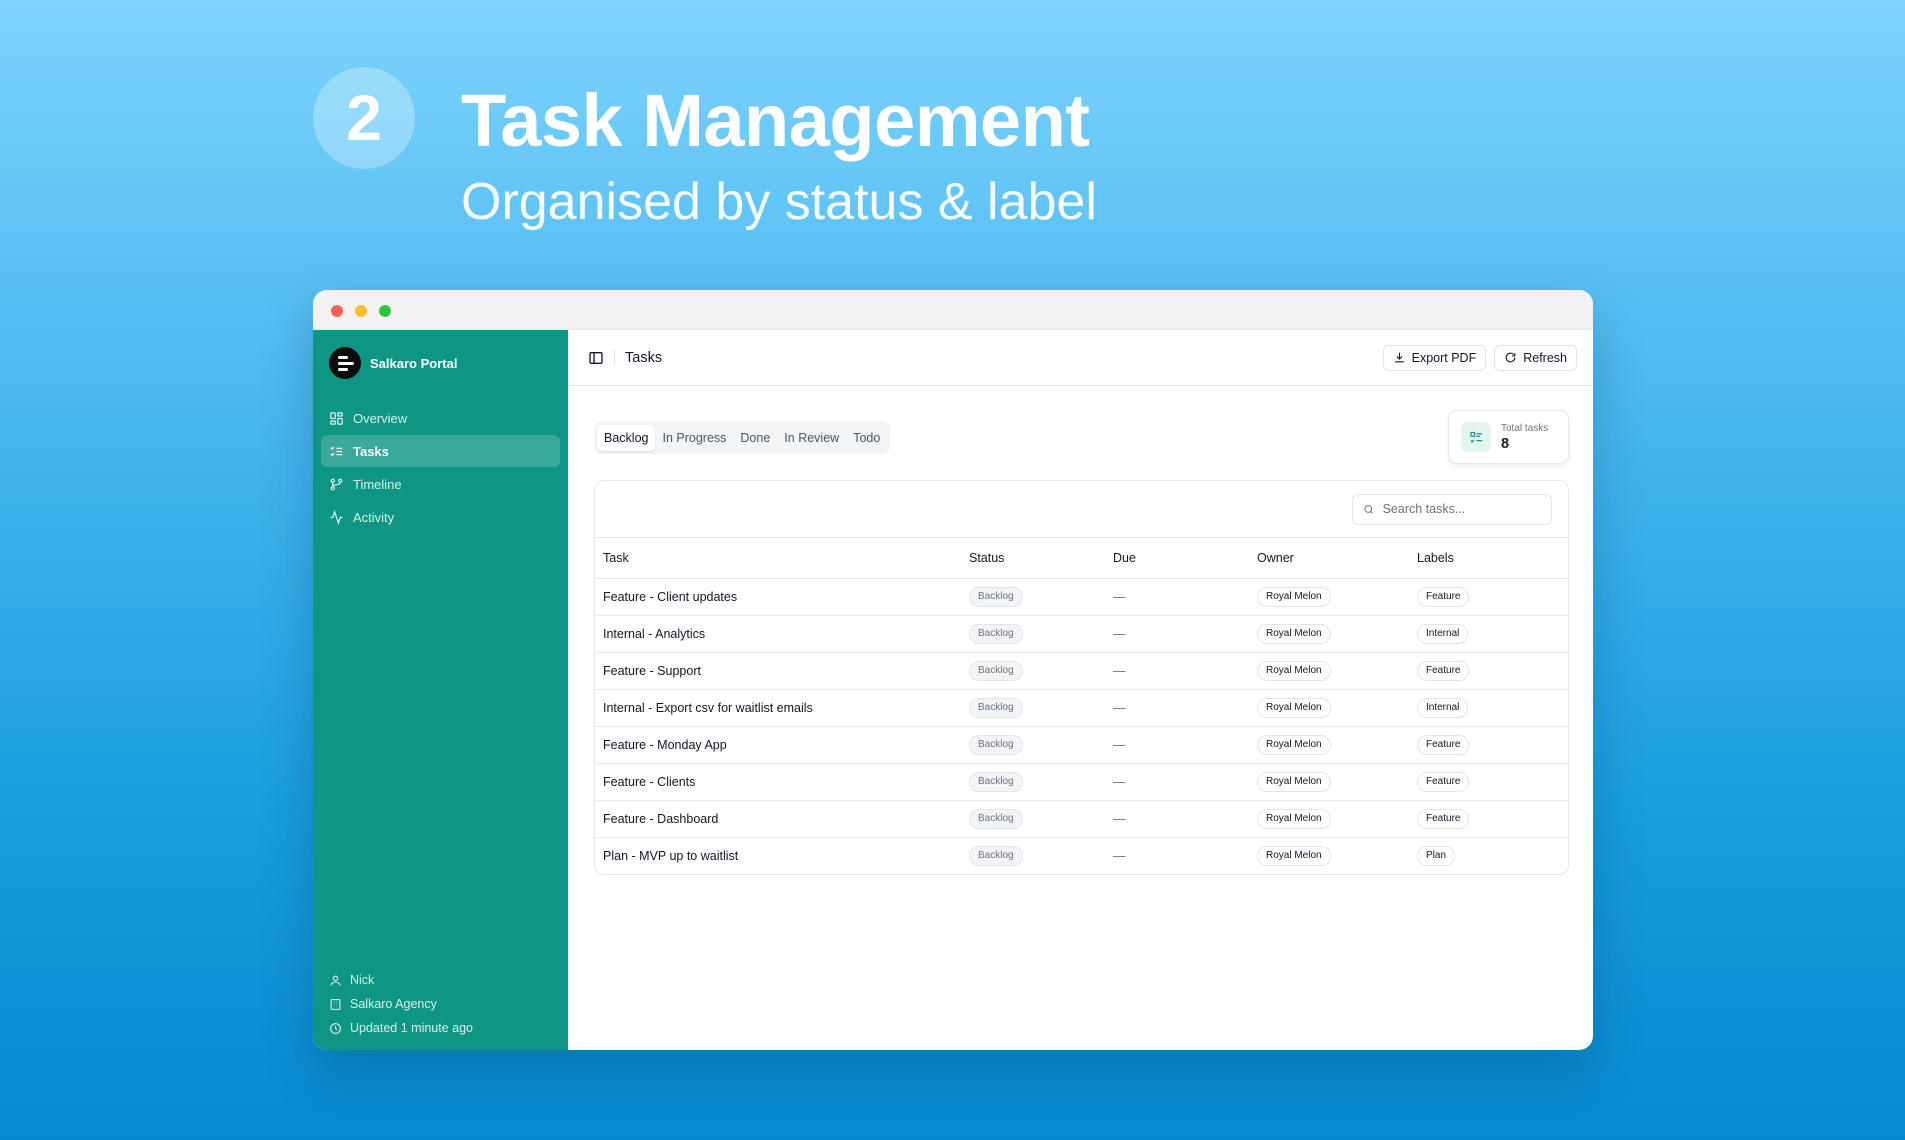  Describe the element at coordinates (1329, 558) in the screenshot. I see `column-header-owner: Owner` at that location.